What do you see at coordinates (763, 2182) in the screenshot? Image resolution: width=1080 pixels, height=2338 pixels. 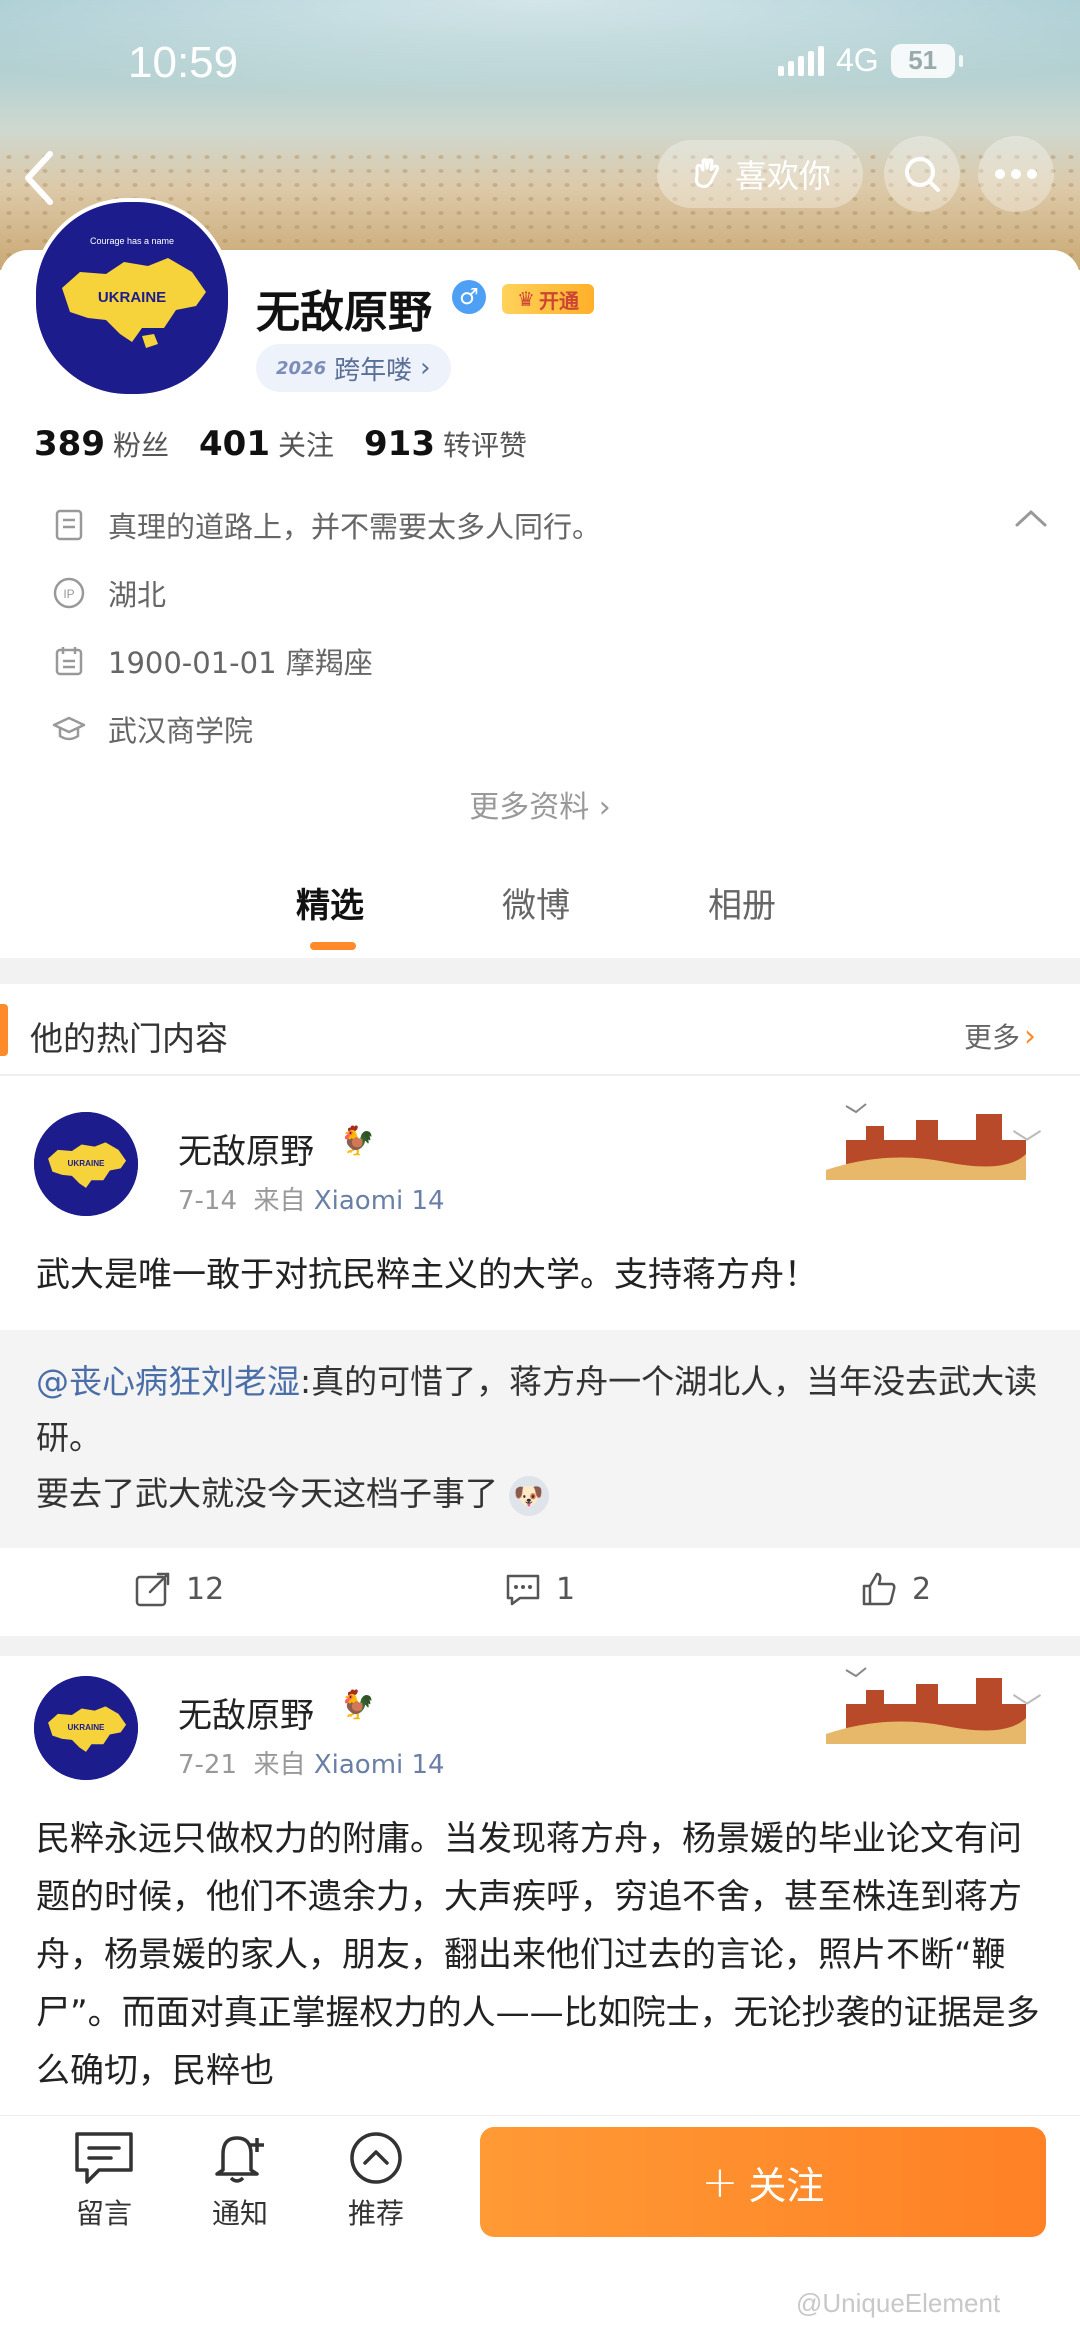 I see `follow-button: + 关注` at bounding box center [763, 2182].